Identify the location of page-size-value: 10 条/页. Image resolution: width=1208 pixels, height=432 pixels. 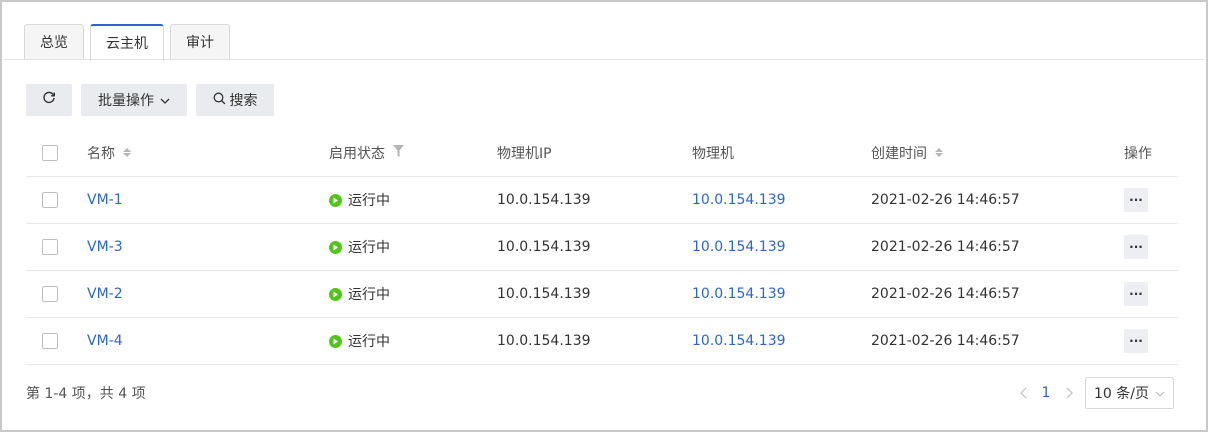
(1121, 394).